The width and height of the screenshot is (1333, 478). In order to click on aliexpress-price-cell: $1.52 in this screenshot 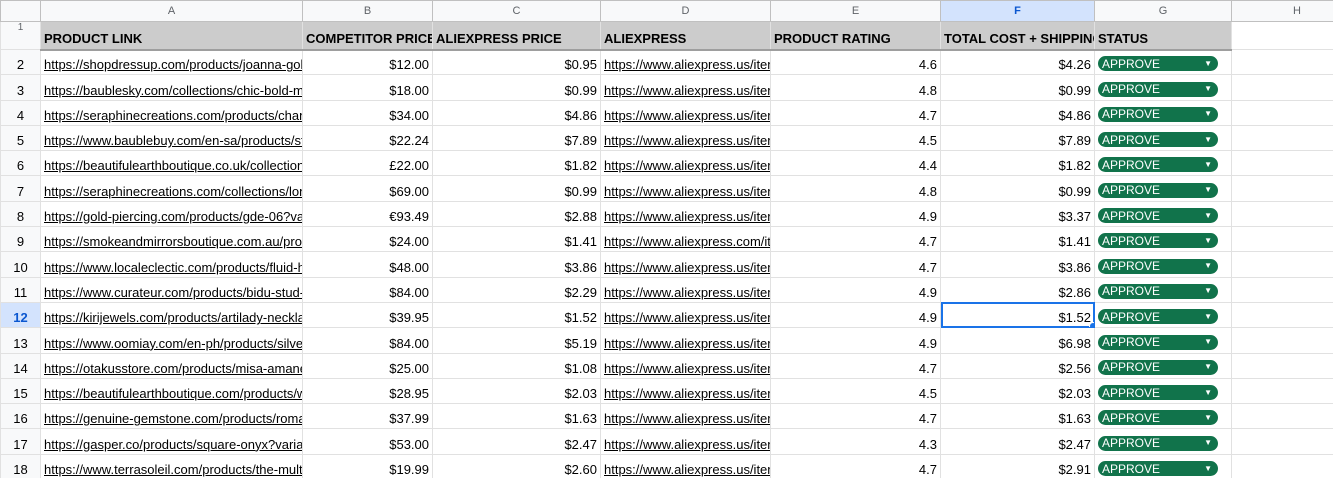, I will do `click(516, 315)`.